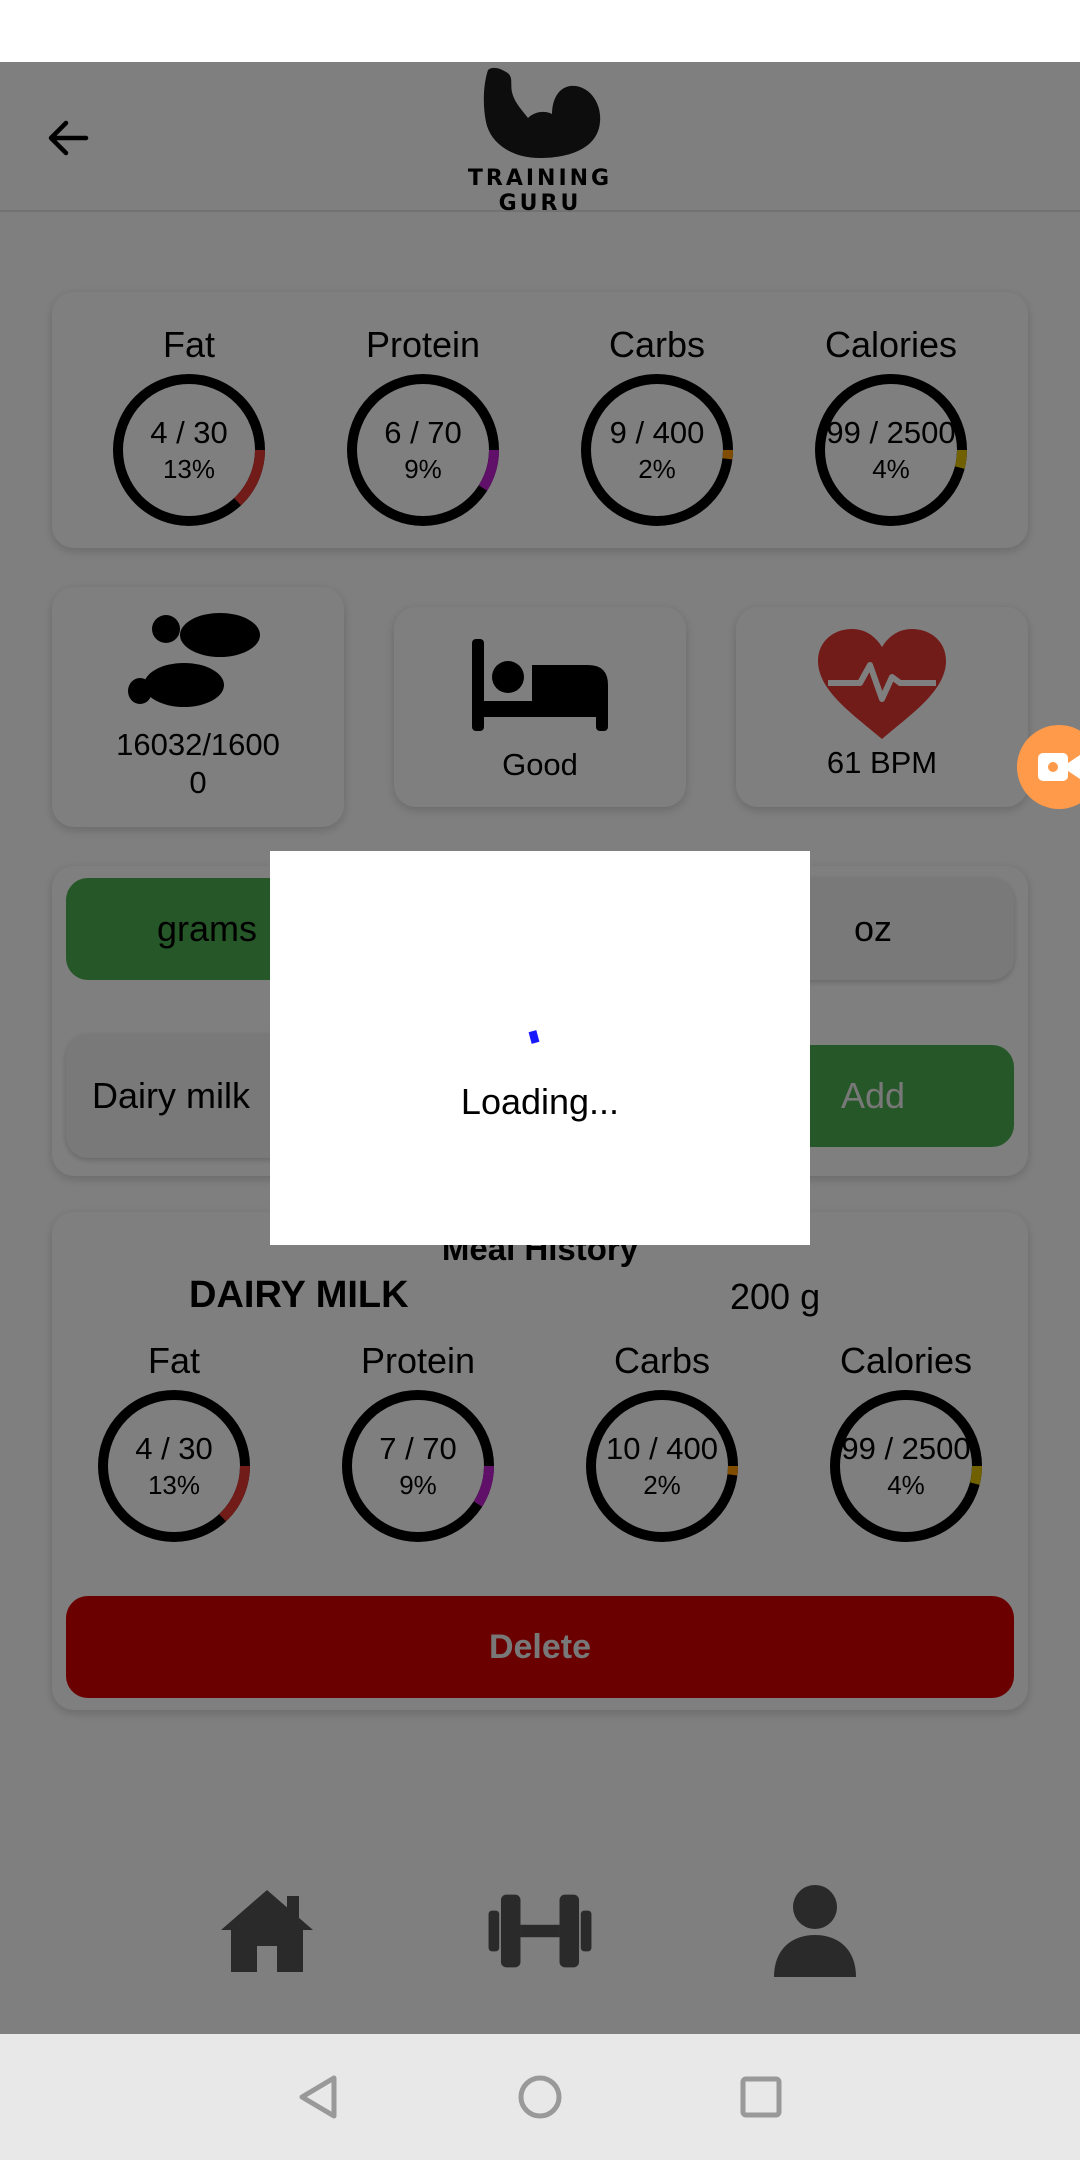 The width and height of the screenshot is (1080, 2160). I want to click on system-home-button, so click(540, 2097).